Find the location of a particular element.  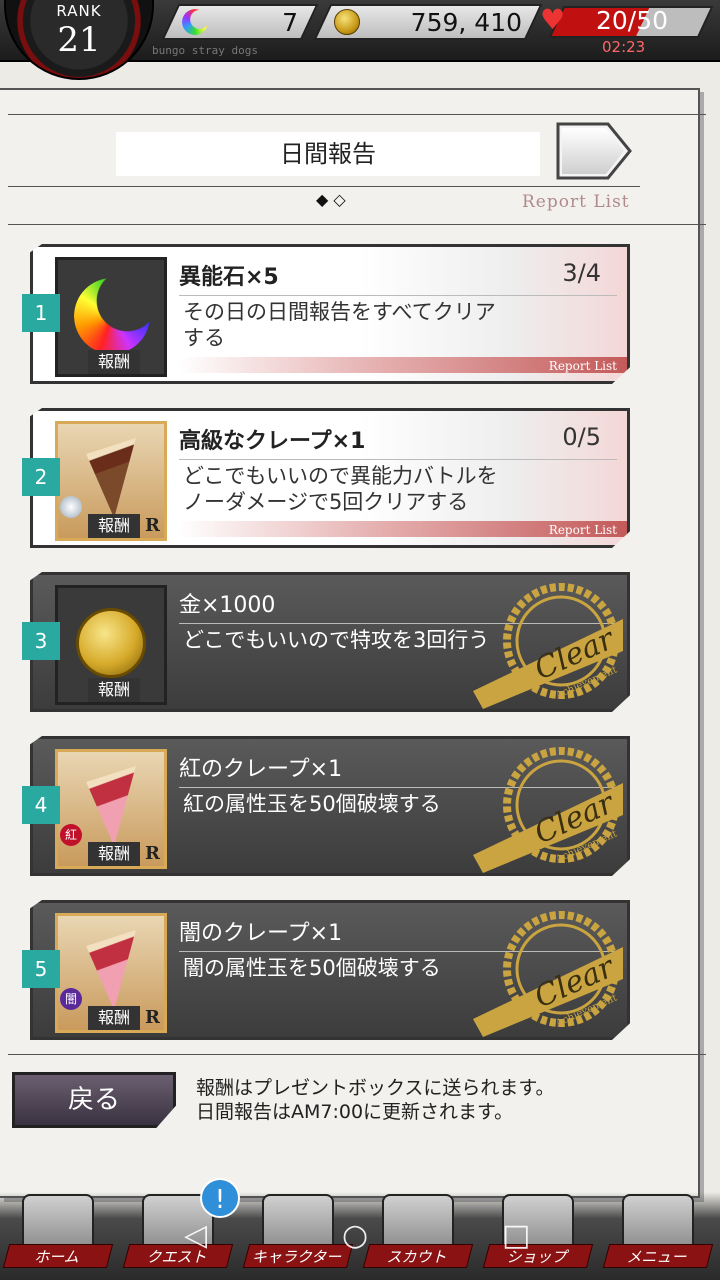

nav-label: メニュー is located at coordinates (658, 1256).